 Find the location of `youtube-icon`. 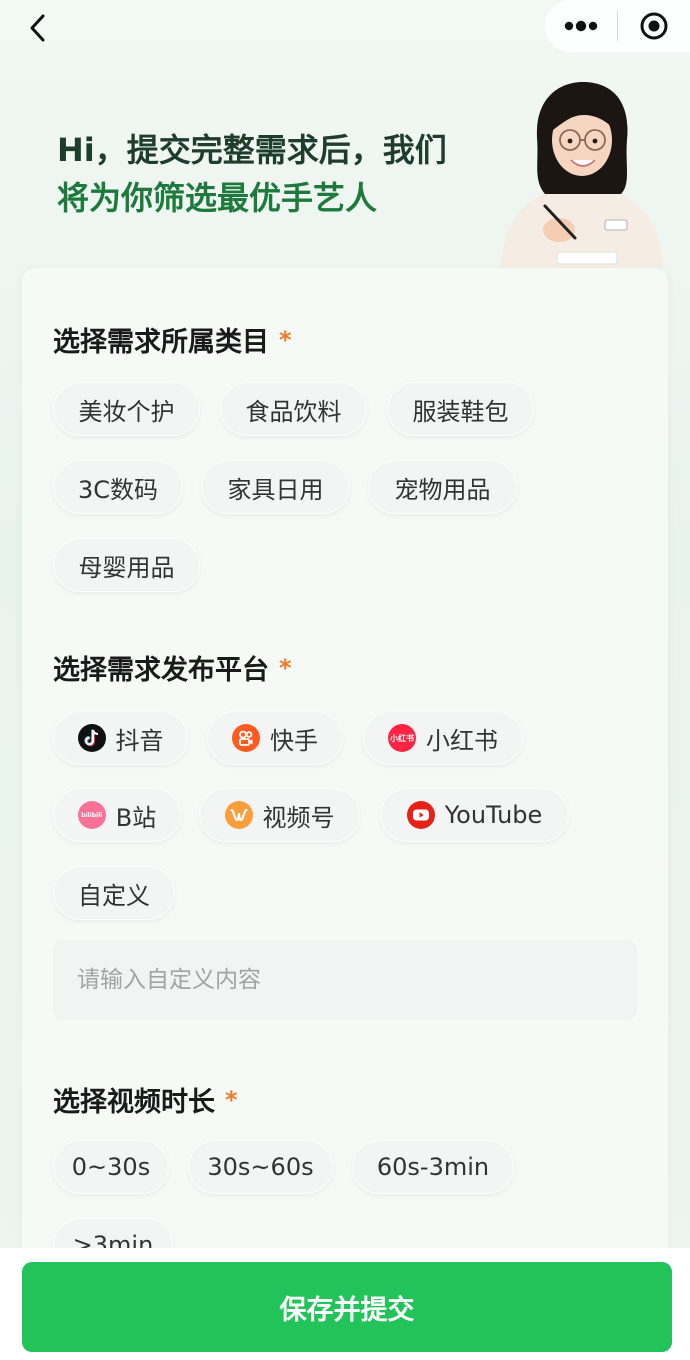

youtube-icon is located at coordinates (420, 815).